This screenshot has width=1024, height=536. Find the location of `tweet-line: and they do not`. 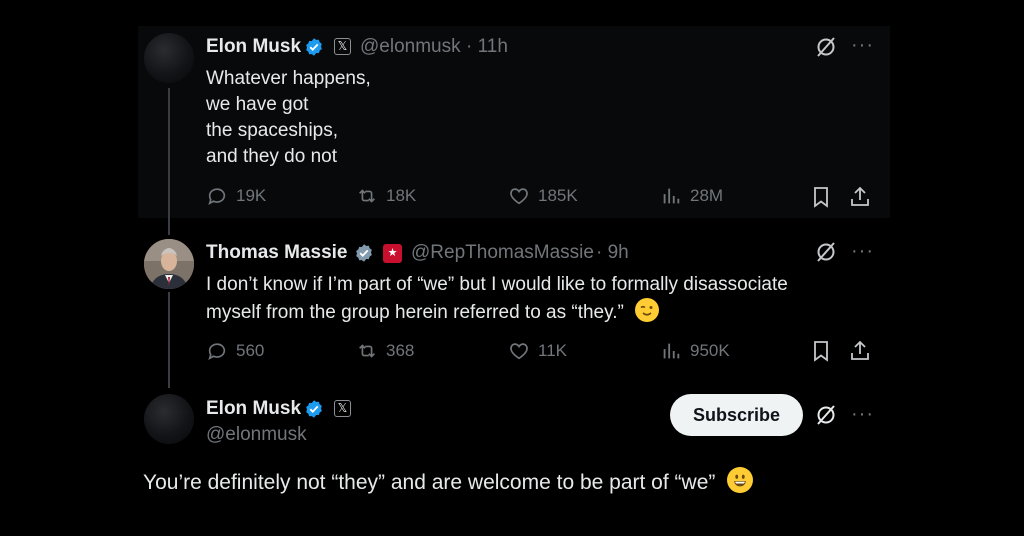

tweet-line: and they do not is located at coordinates (271, 156).